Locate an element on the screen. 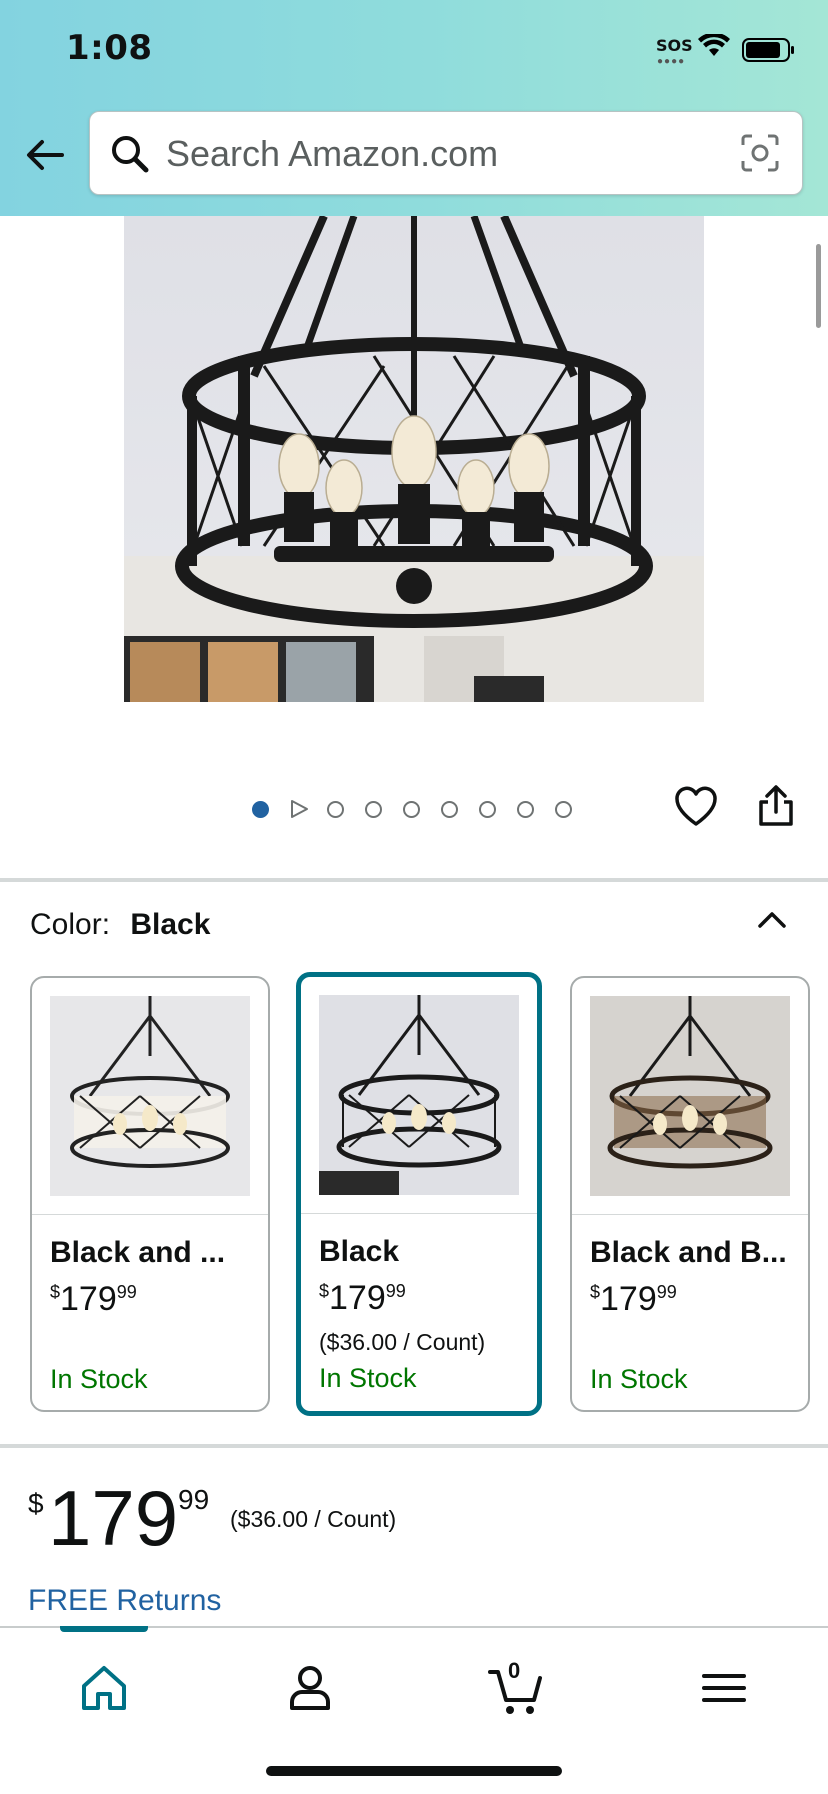  swatch-unit-price: ($36.00 / Count) is located at coordinates (402, 1342).